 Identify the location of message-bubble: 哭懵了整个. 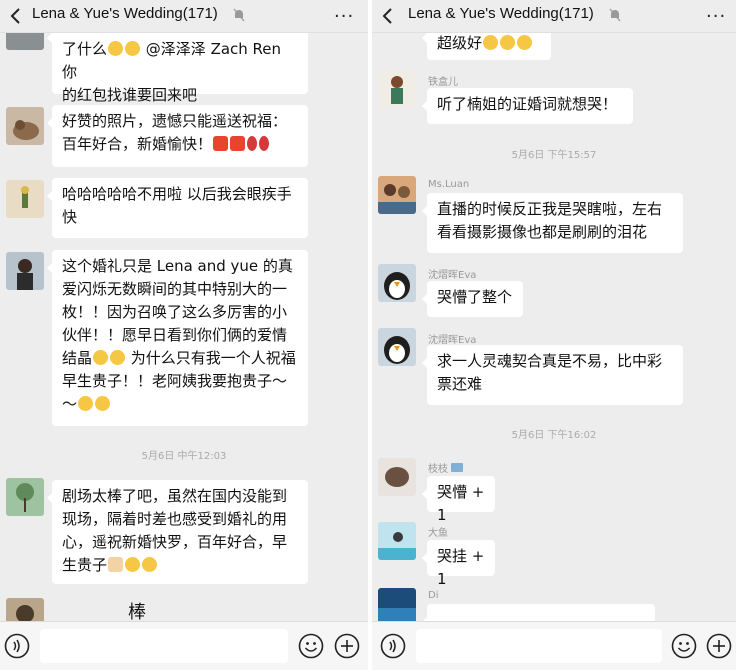
(472, 299).